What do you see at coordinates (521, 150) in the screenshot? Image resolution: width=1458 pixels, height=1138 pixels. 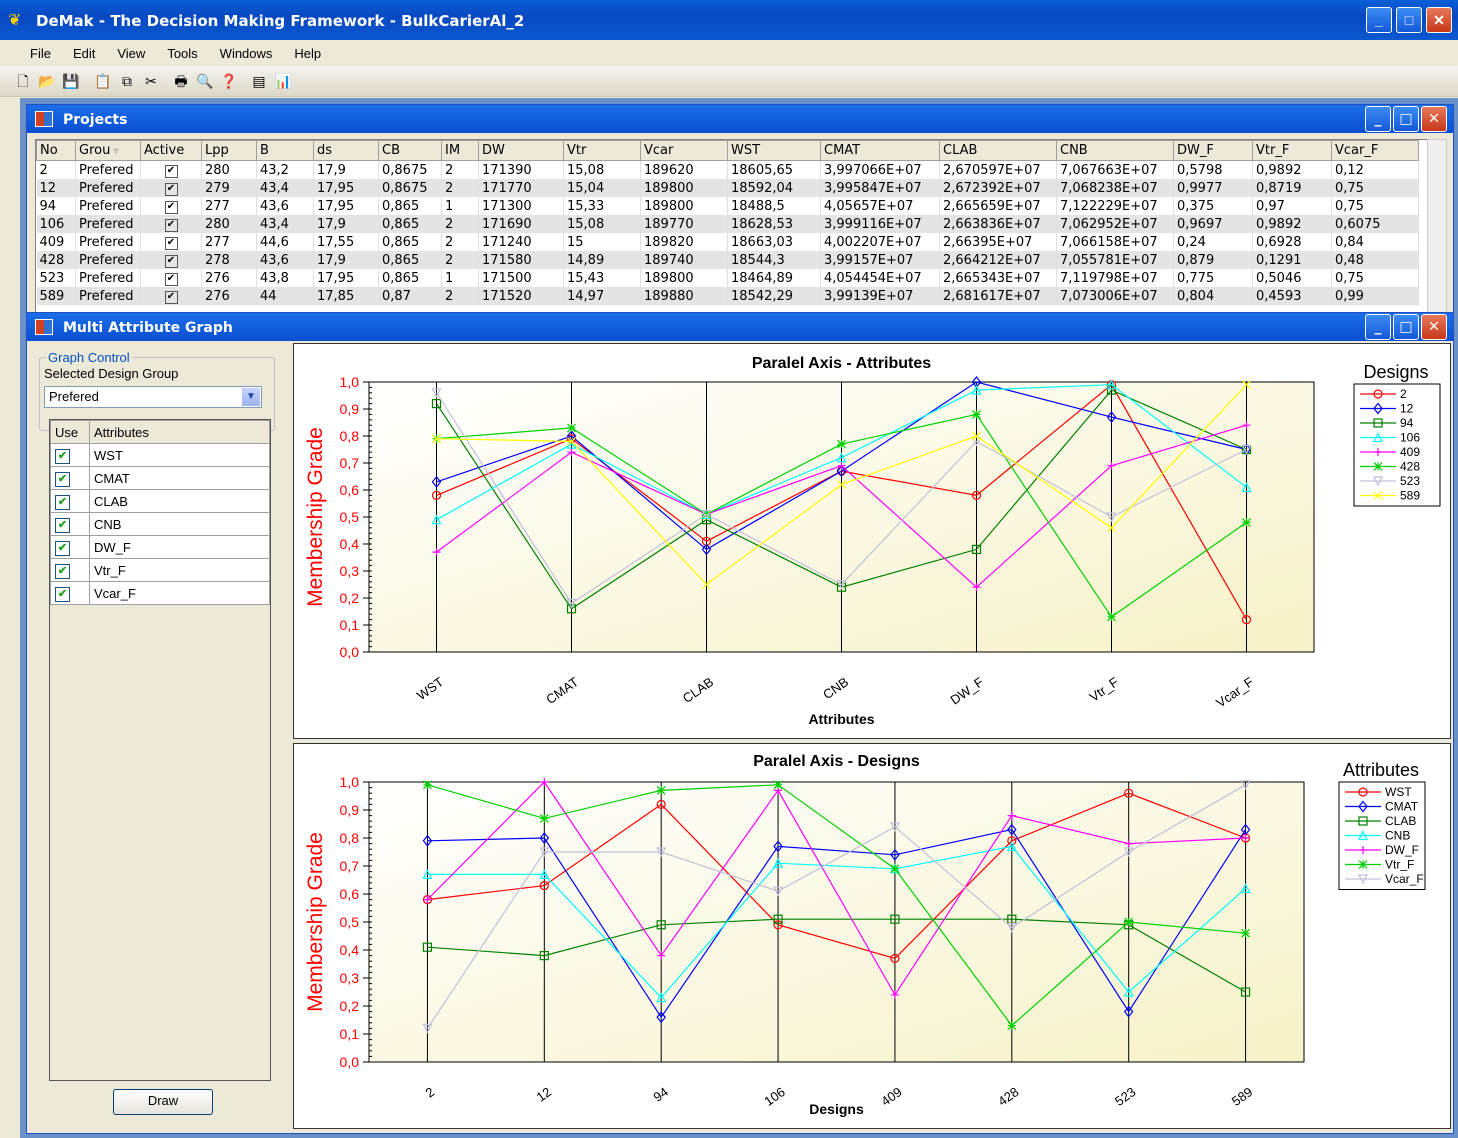 I see `column-header-dw: DW` at bounding box center [521, 150].